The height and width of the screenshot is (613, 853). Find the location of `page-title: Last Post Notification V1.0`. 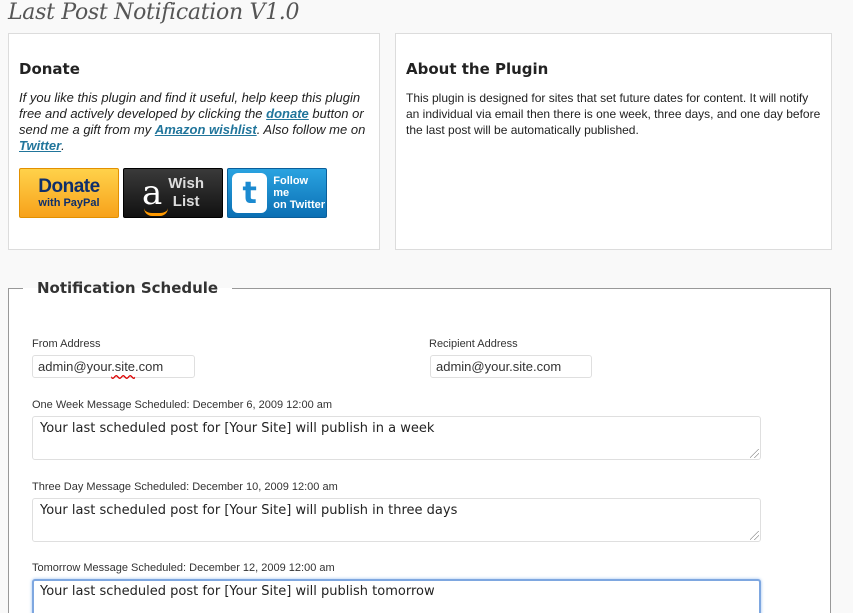

page-title: Last Post Notification V1.0 is located at coordinates (154, 12).